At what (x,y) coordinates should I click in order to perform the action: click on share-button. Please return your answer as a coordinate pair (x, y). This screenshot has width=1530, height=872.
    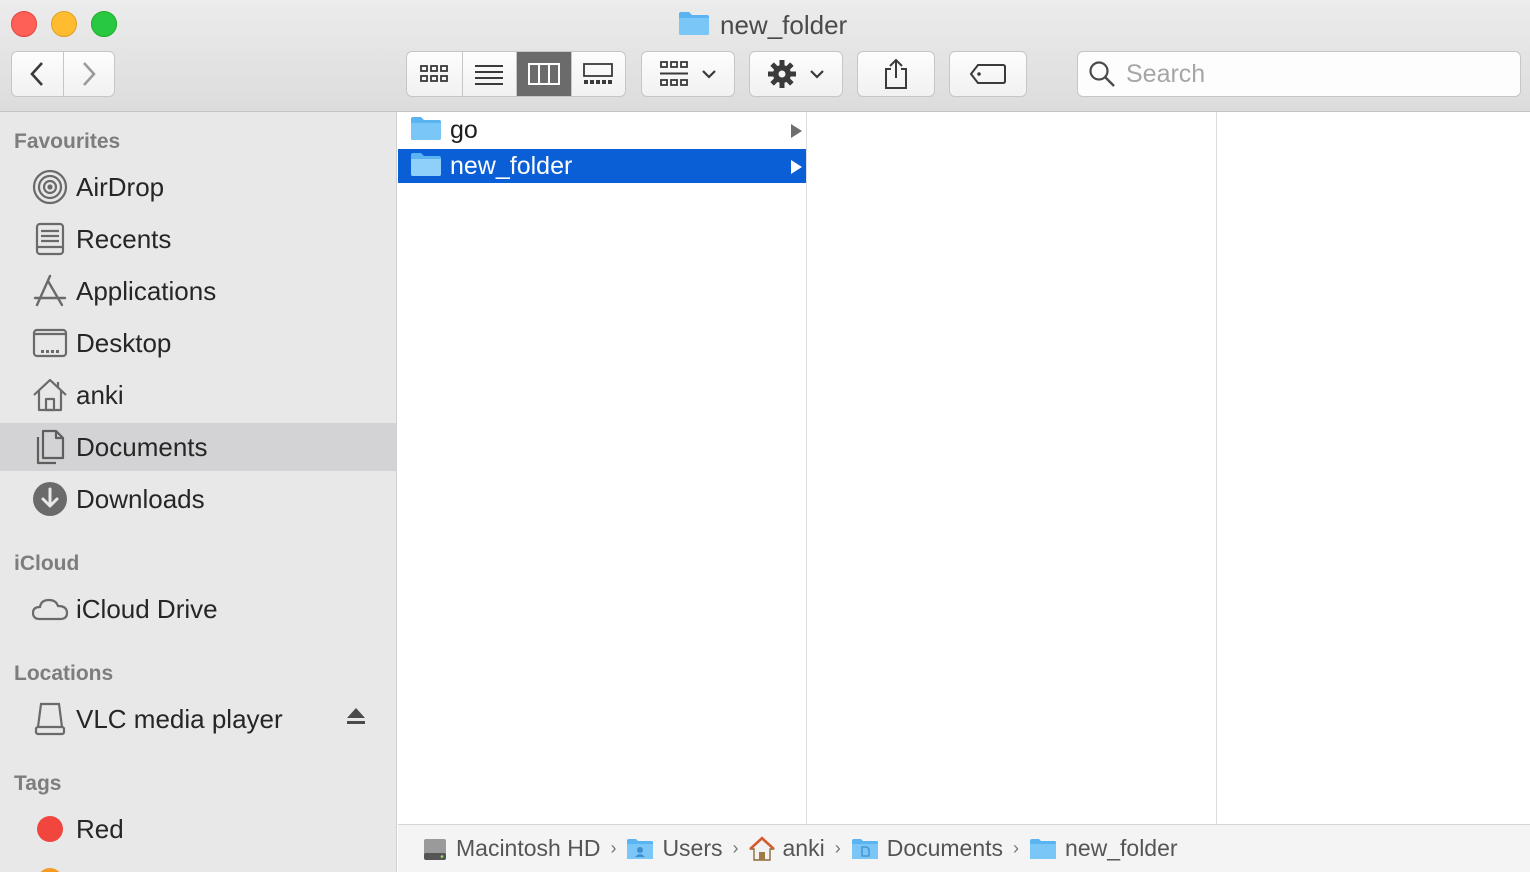
    Looking at the image, I should click on (896, 74).